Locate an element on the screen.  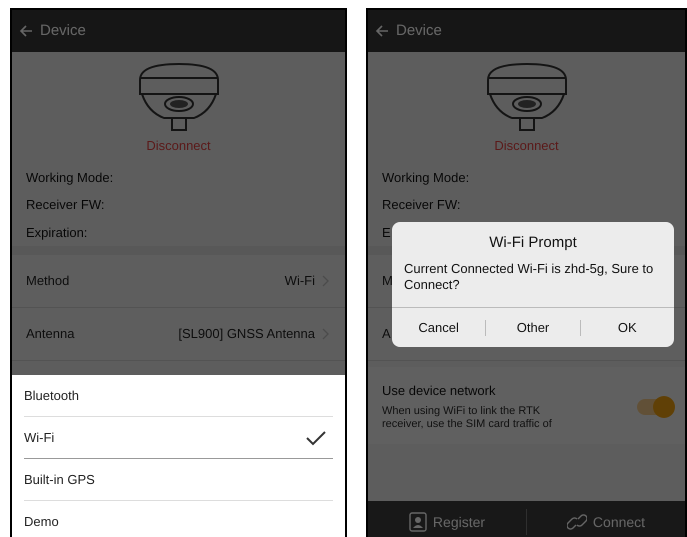
info-label: Expiration: is located at coordinates (57, 233).